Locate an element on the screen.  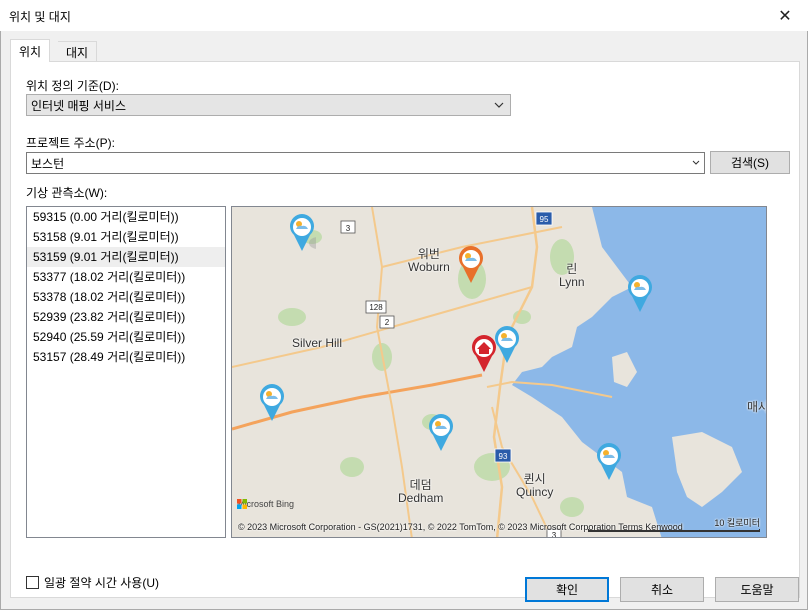
route-128-shield: 128 is located at coordinates (376, 307).